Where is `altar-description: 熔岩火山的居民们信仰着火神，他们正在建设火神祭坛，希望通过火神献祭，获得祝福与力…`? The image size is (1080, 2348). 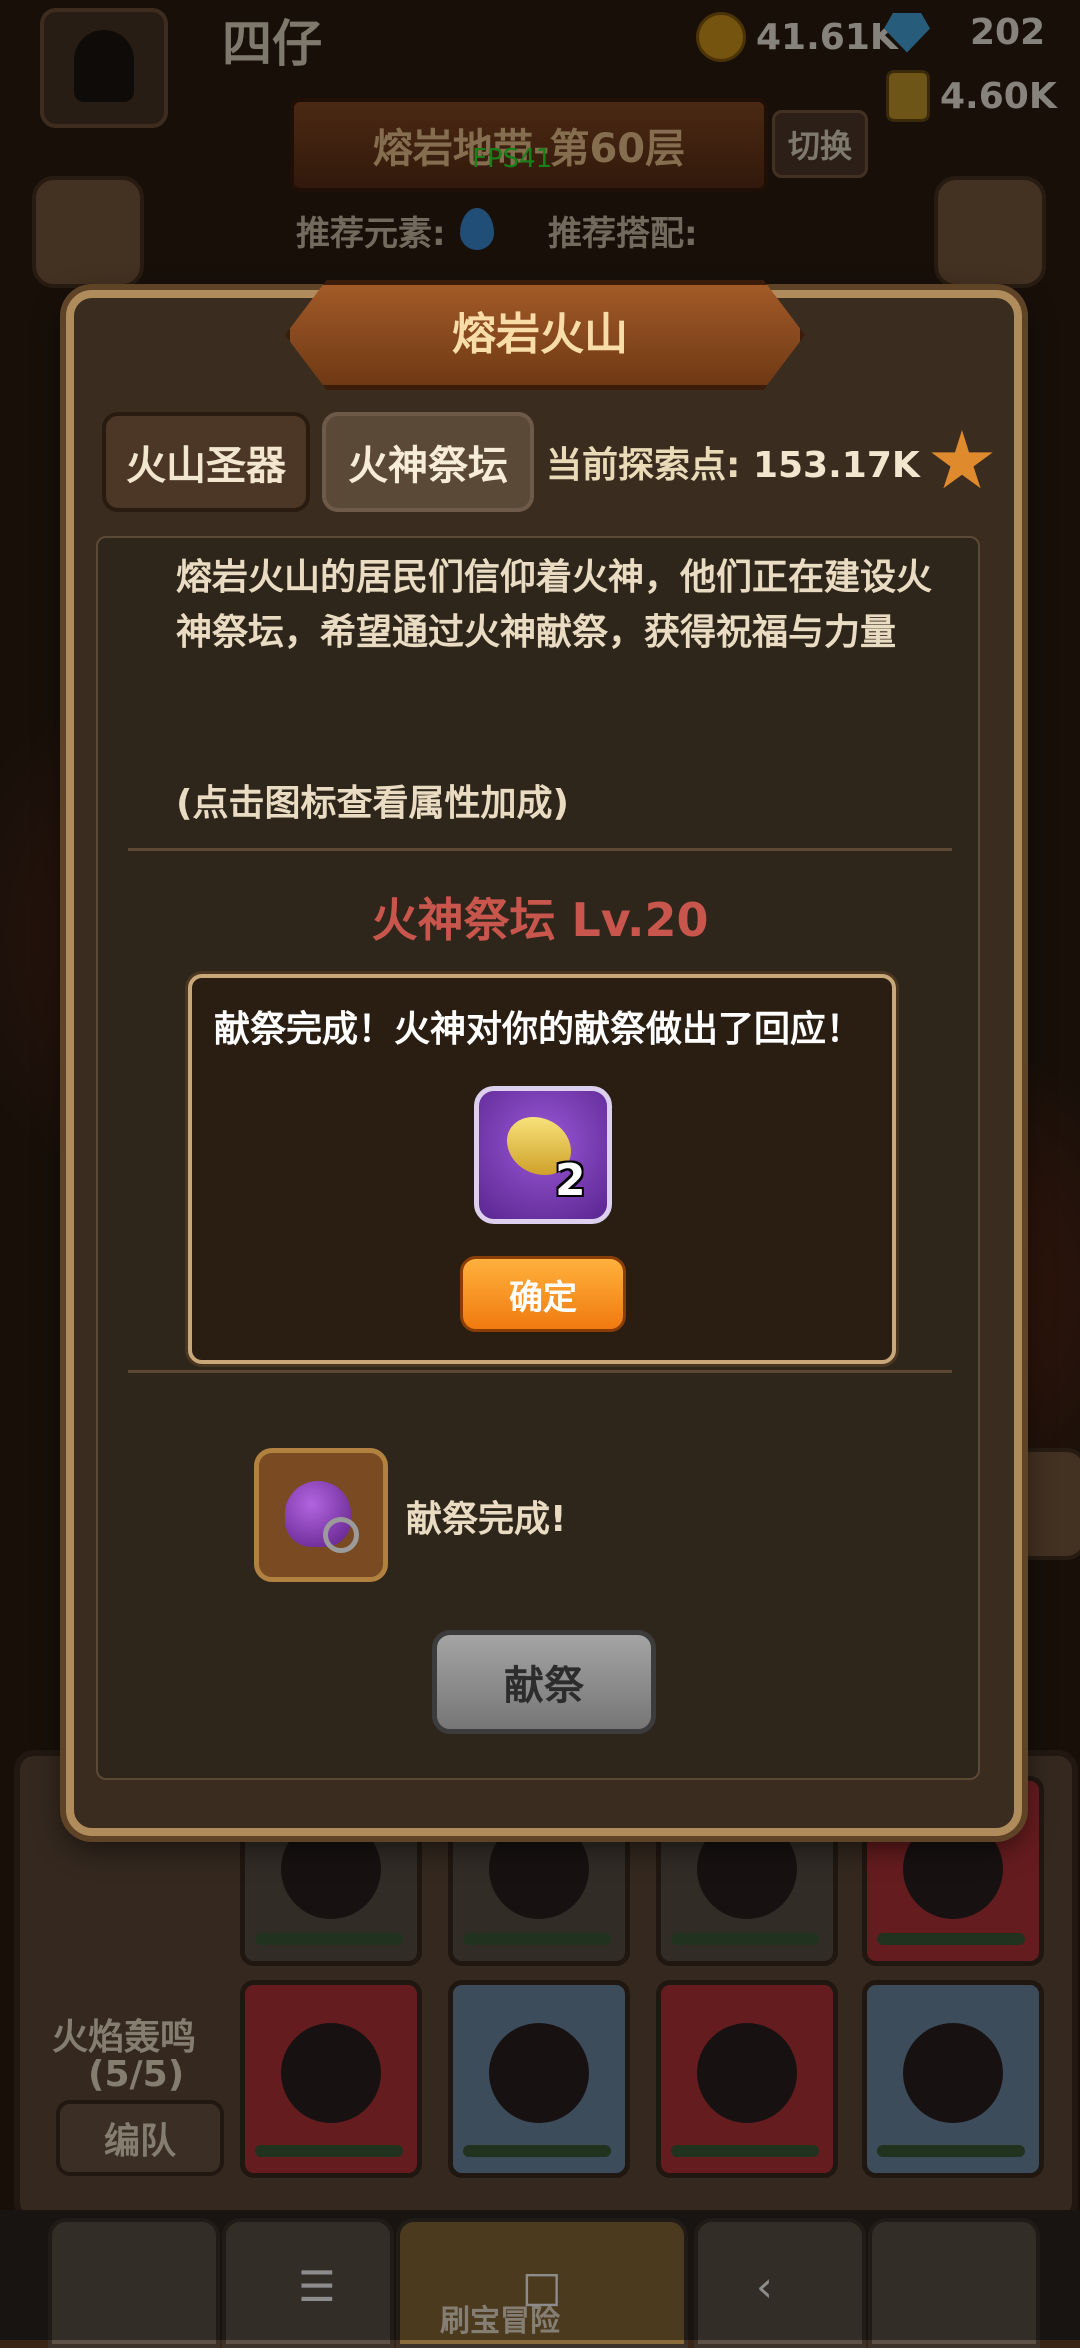 altar-description: 熔岩火山的居民们信仰着火神，他们正在建设火神祭坛，希望通过火神献祭，获得祝福与力… is located at coordinates (554, 605).